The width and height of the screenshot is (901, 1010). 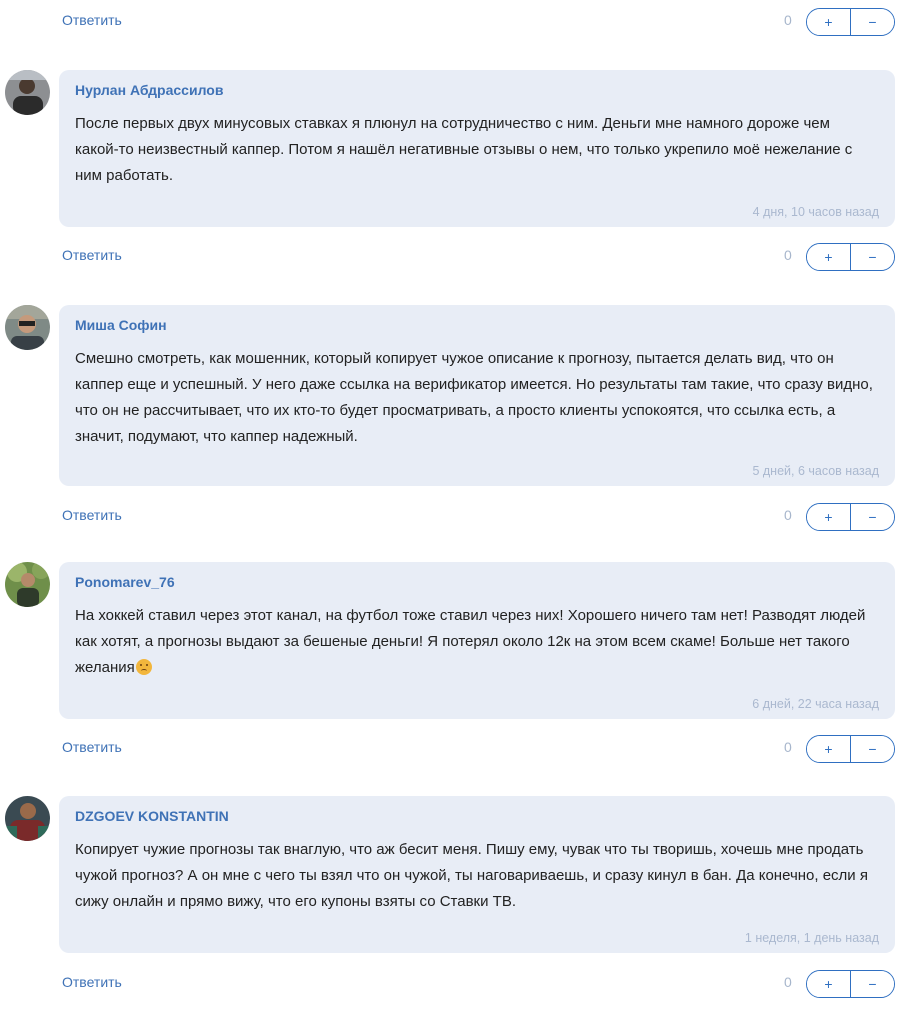 What do you see at coordinates (143, 667) in the screenshot?
I see `worried-face-icon` at bounding box center [143, 667].